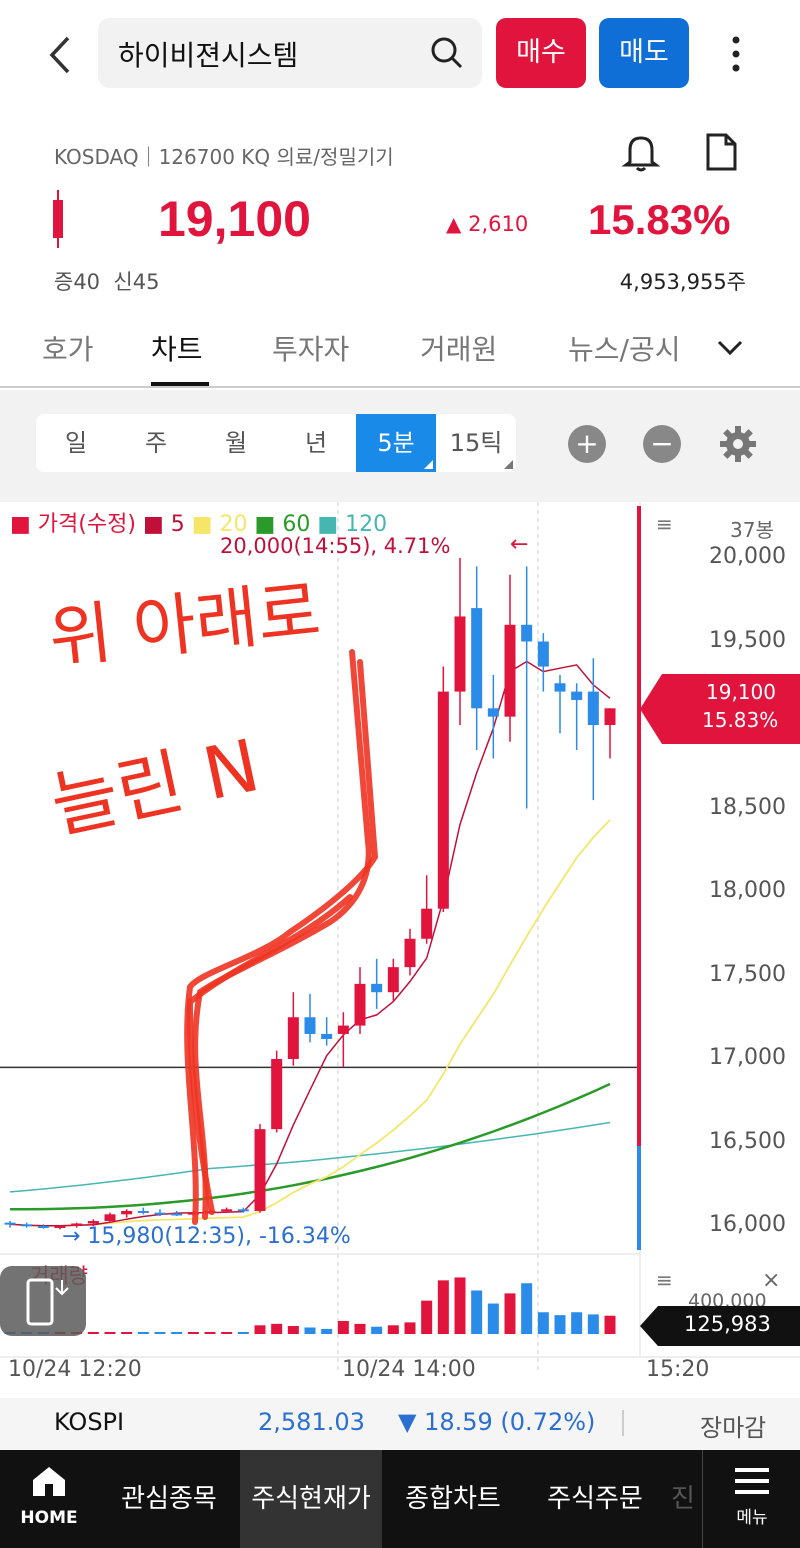 Image resolution: width=800 pixels, height=1548 pixels. I want to click on zoom-out-icon: −, so click(662, 444).